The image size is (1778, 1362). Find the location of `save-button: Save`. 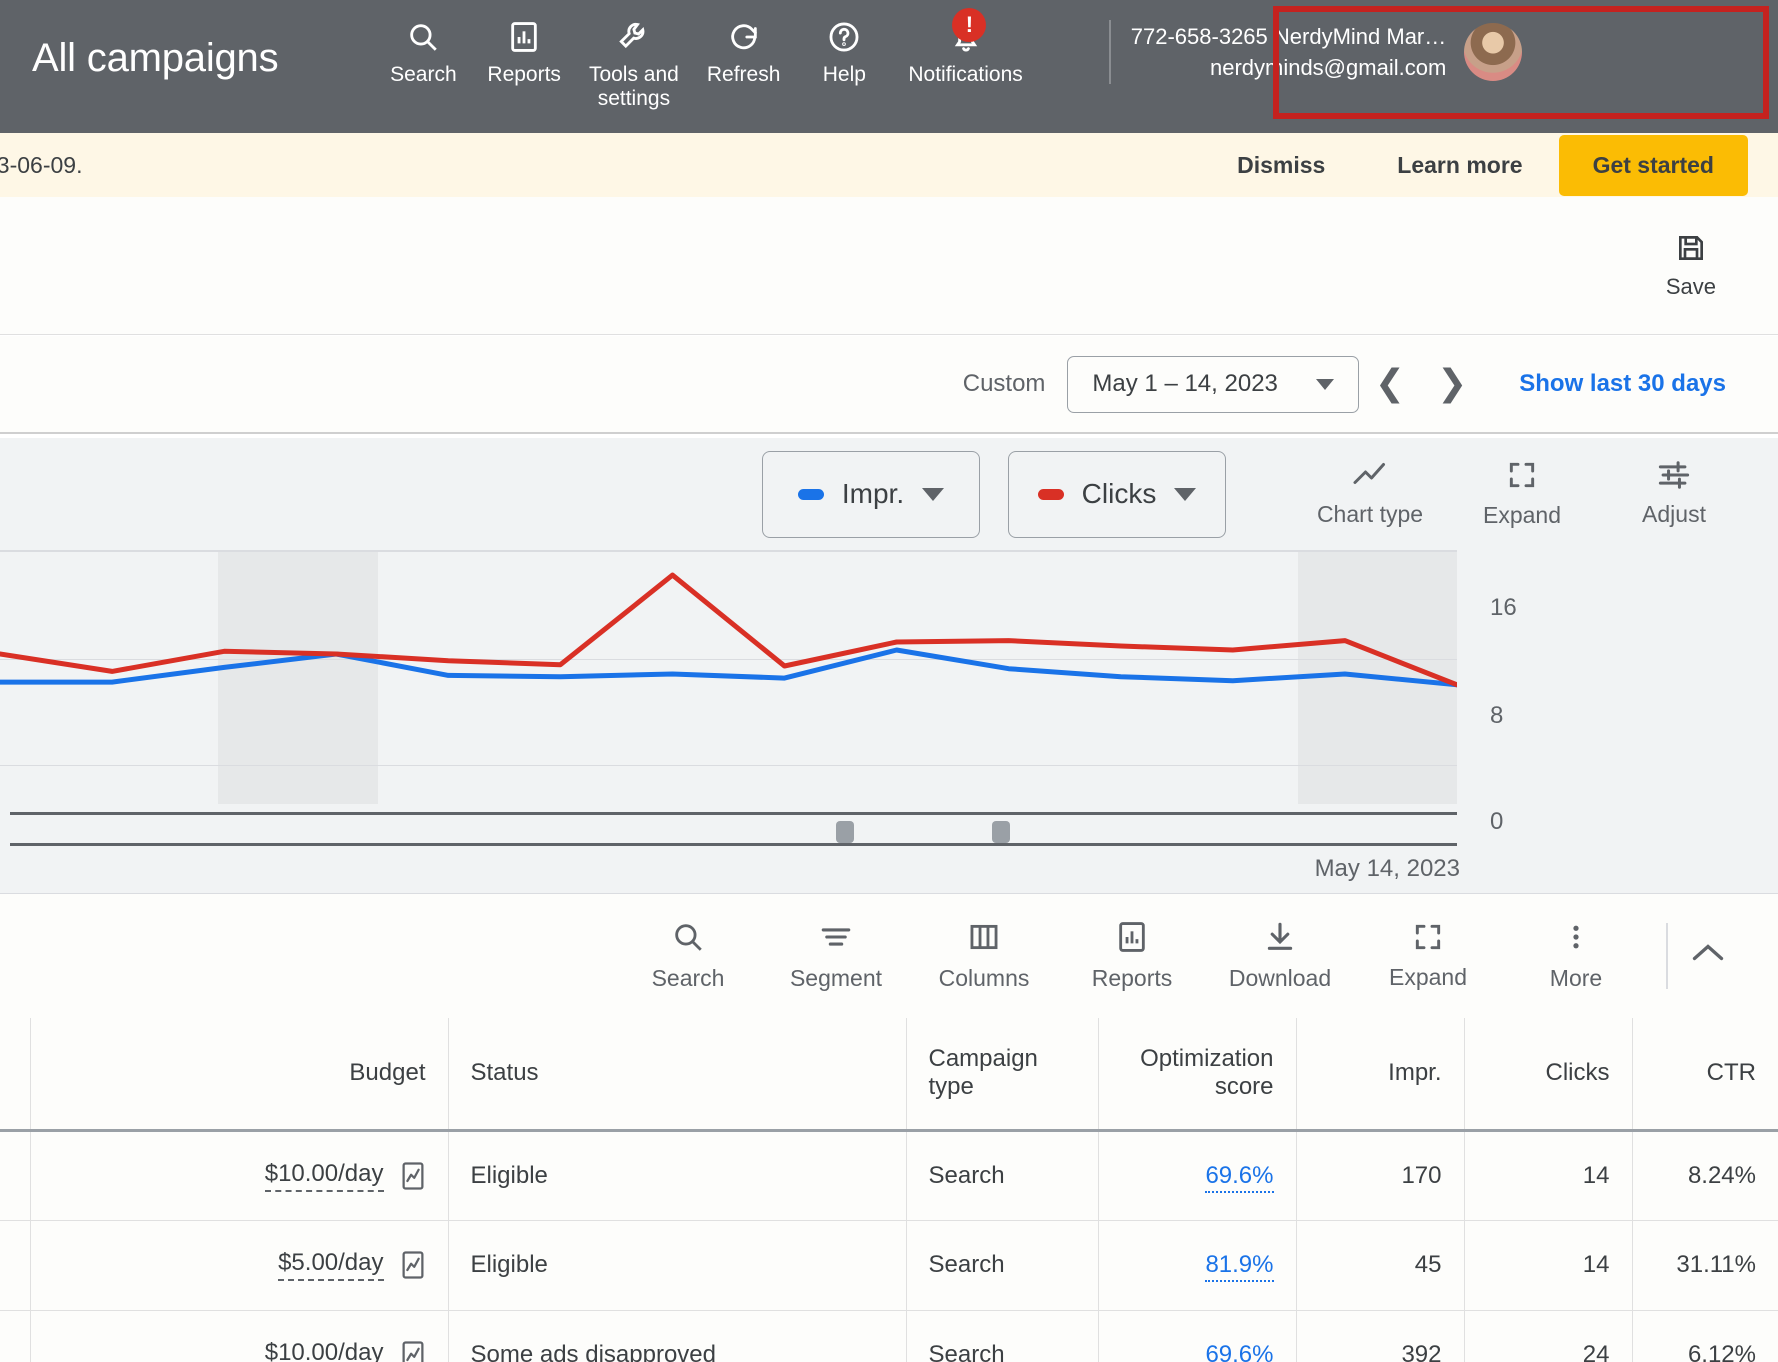

save-button: Save is located at coordinates (1691, 266).